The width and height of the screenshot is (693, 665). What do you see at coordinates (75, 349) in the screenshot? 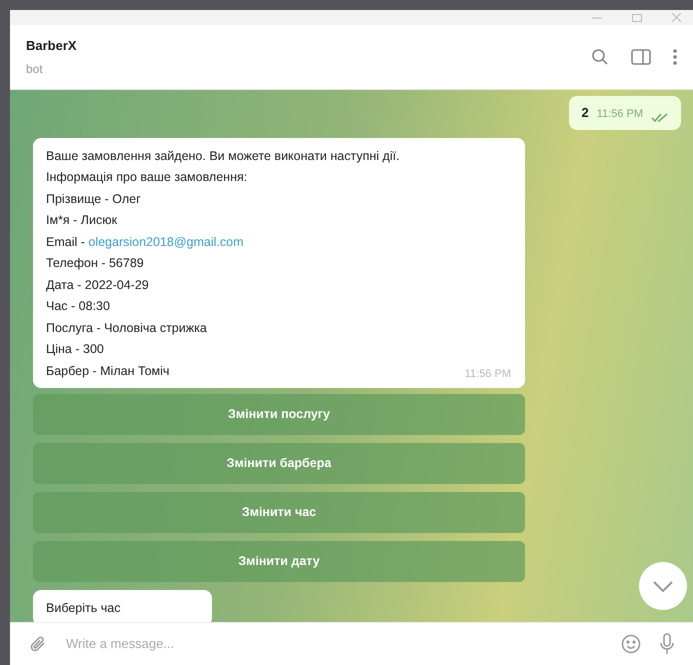
I see `message-line: Ціна - 300` at bounding box center [75, 349].